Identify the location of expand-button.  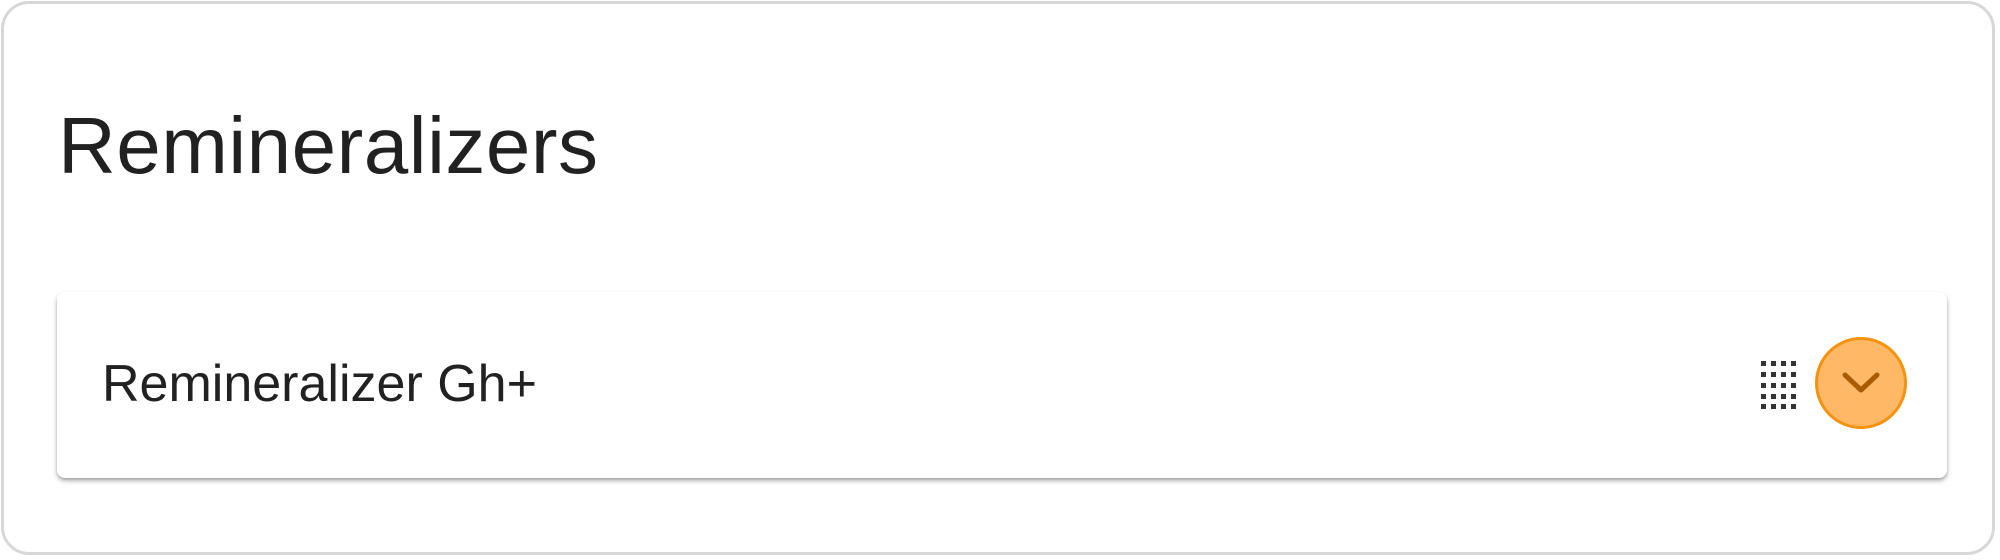
(1861, 383).